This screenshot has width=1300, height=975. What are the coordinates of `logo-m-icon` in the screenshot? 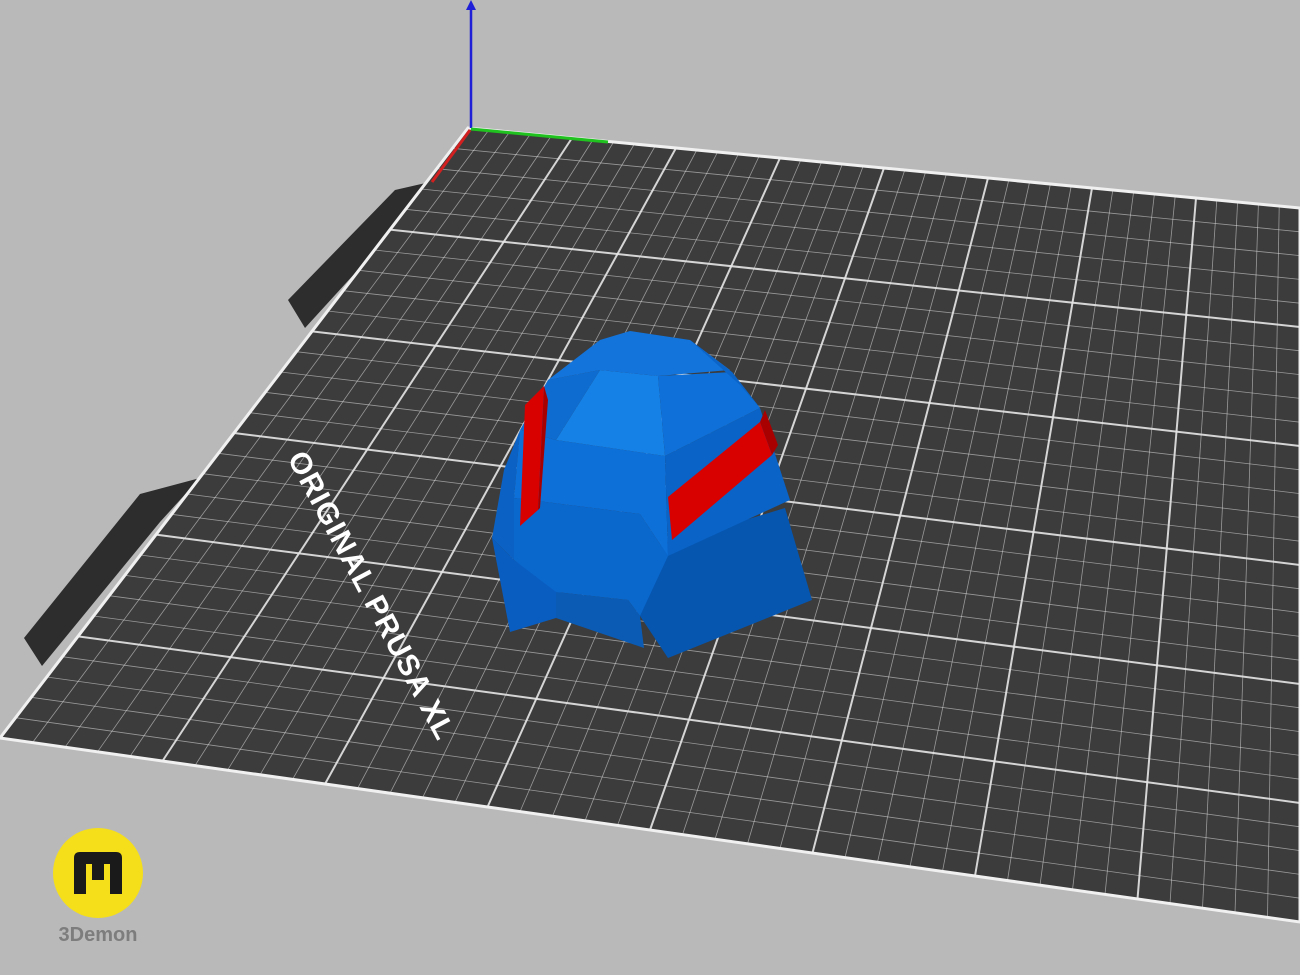 It's located at (98, 873).